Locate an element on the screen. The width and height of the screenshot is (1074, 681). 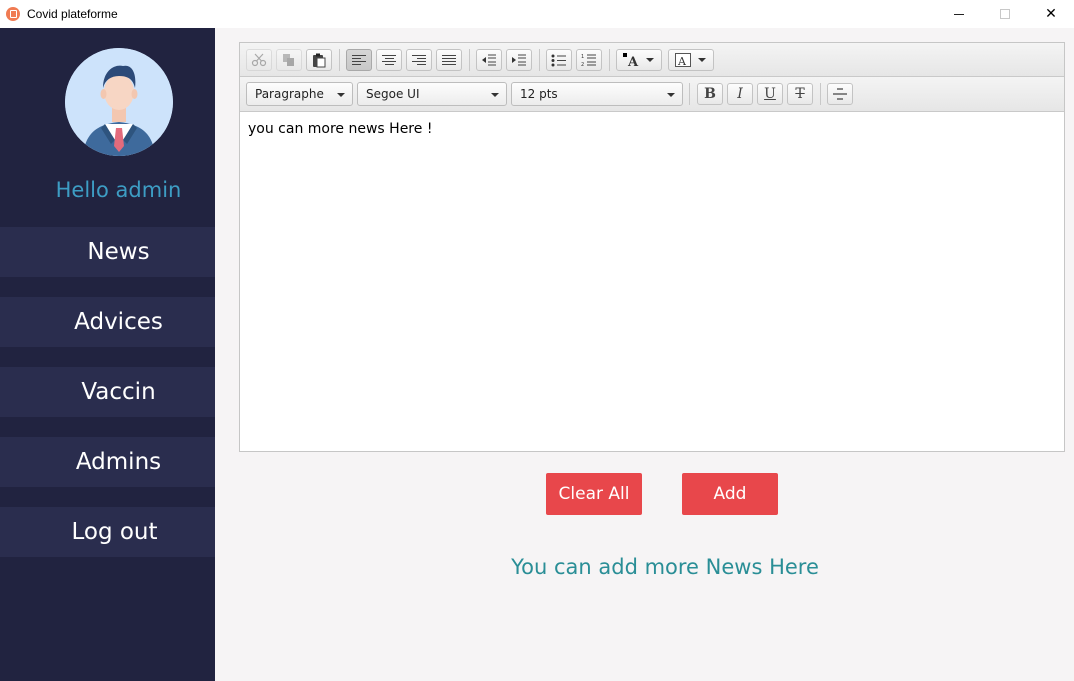
user-avatar-icon is located at coordinates (119, 102).